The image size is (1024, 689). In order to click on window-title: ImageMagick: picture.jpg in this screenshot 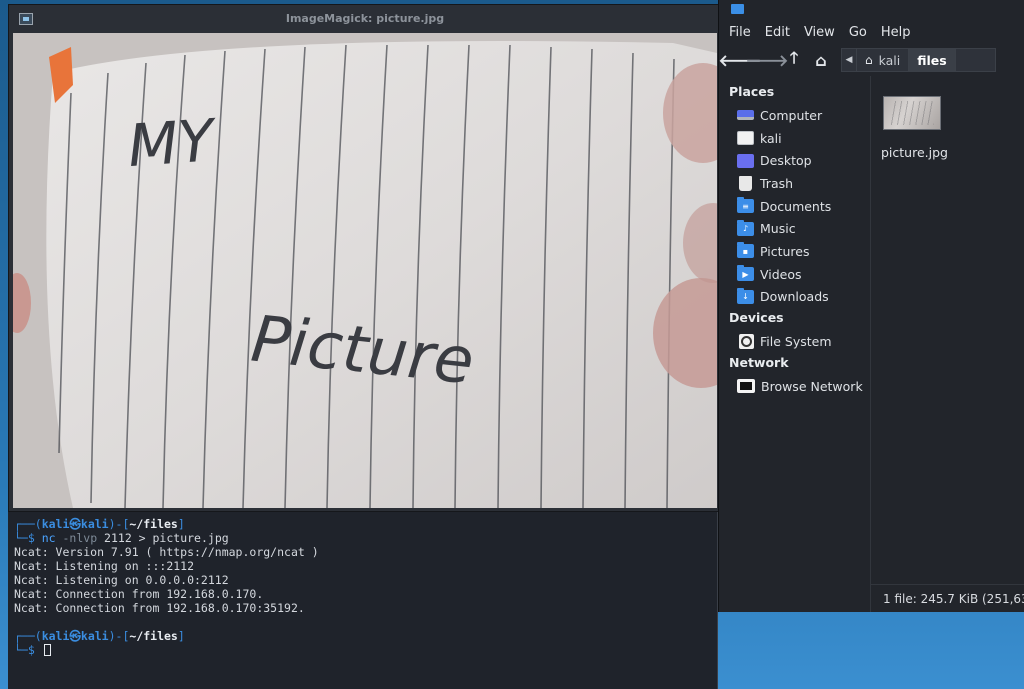, I will do `click(365, 18)`.